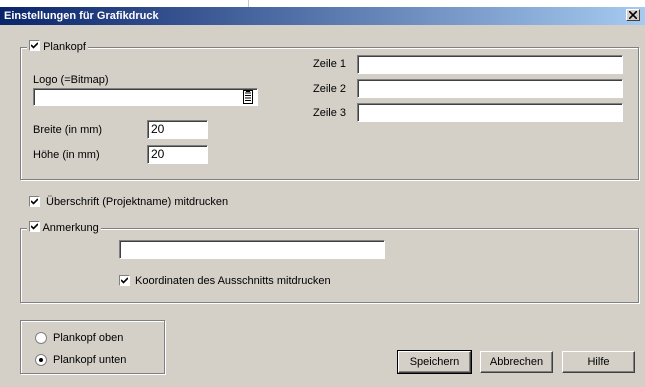 This screenshot has width=645, height=387. I want to click on plankopf-legend: Plankopf, so click(57, 47).